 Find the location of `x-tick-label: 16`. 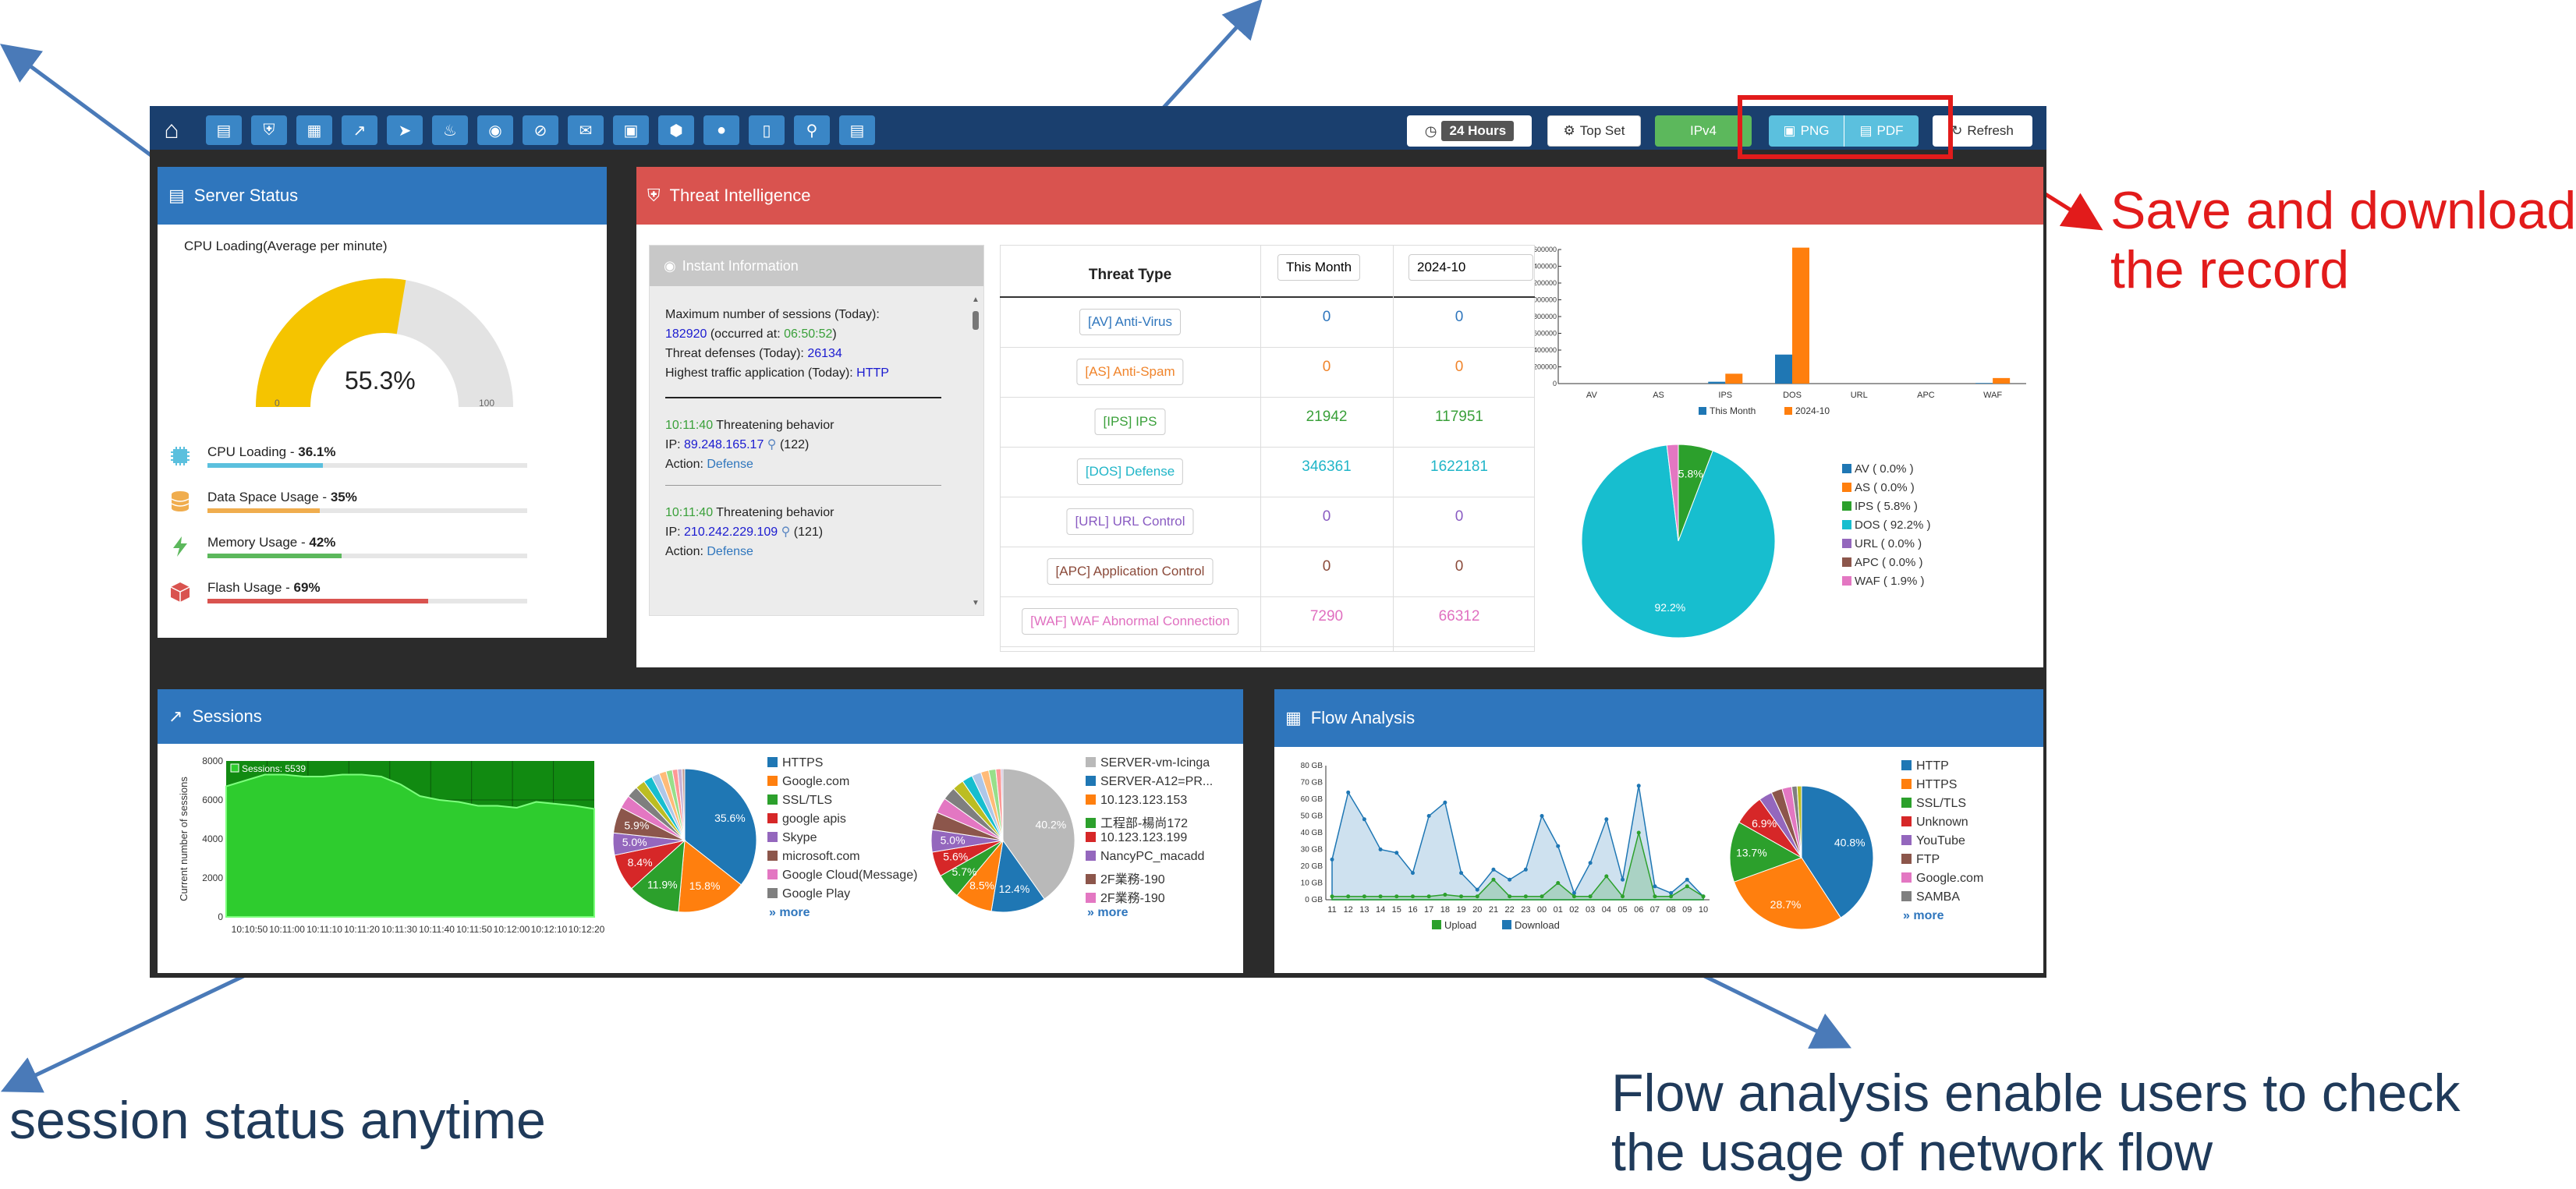

x-tick-label: 16 is located at coordinates (1412, 910).